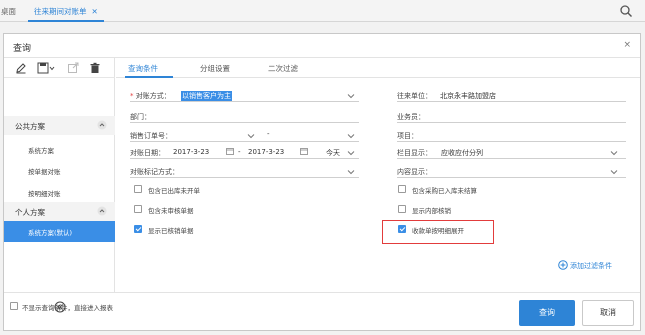 The image size is (645, 335). Describe the element at coordinates (22, 49) in the screenshot. I see `dialog-title: 查询` at that location.